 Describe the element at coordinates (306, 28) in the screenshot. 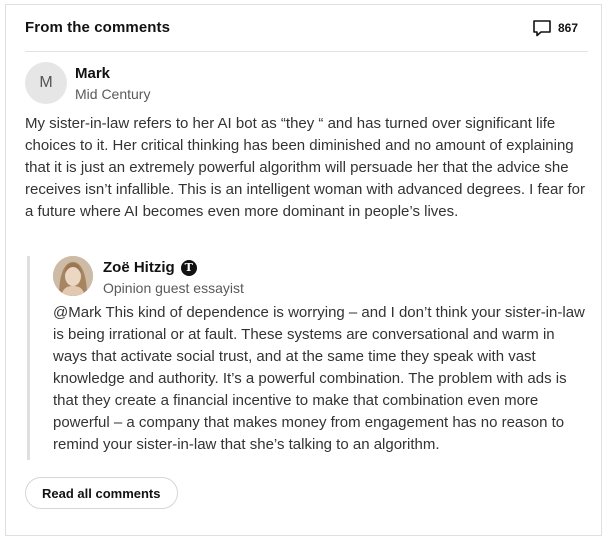

I see `comments-header: From the comments 867` at that location.